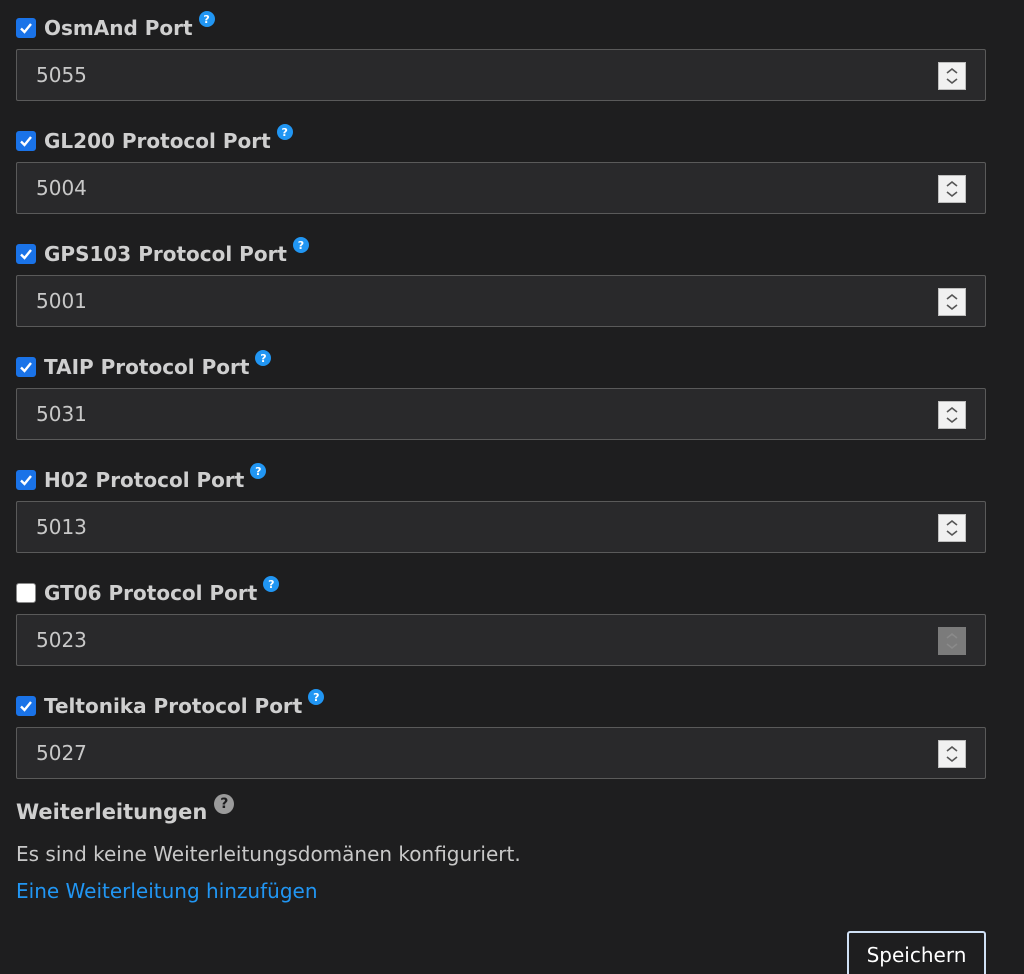 This screenshot has width=1024, height=974. Describe the element at coordinates (501, 640) in the screenshot. I see `port-input-disabled: 5023` at that location.